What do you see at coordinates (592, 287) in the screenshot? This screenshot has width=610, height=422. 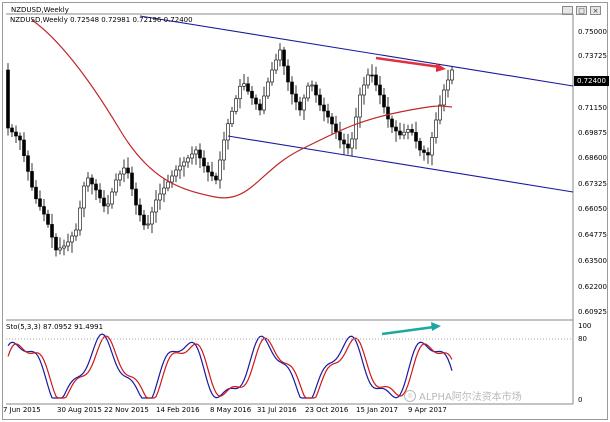 I see `price-axis-label: 0.62200` at bounding box center [592, 287].